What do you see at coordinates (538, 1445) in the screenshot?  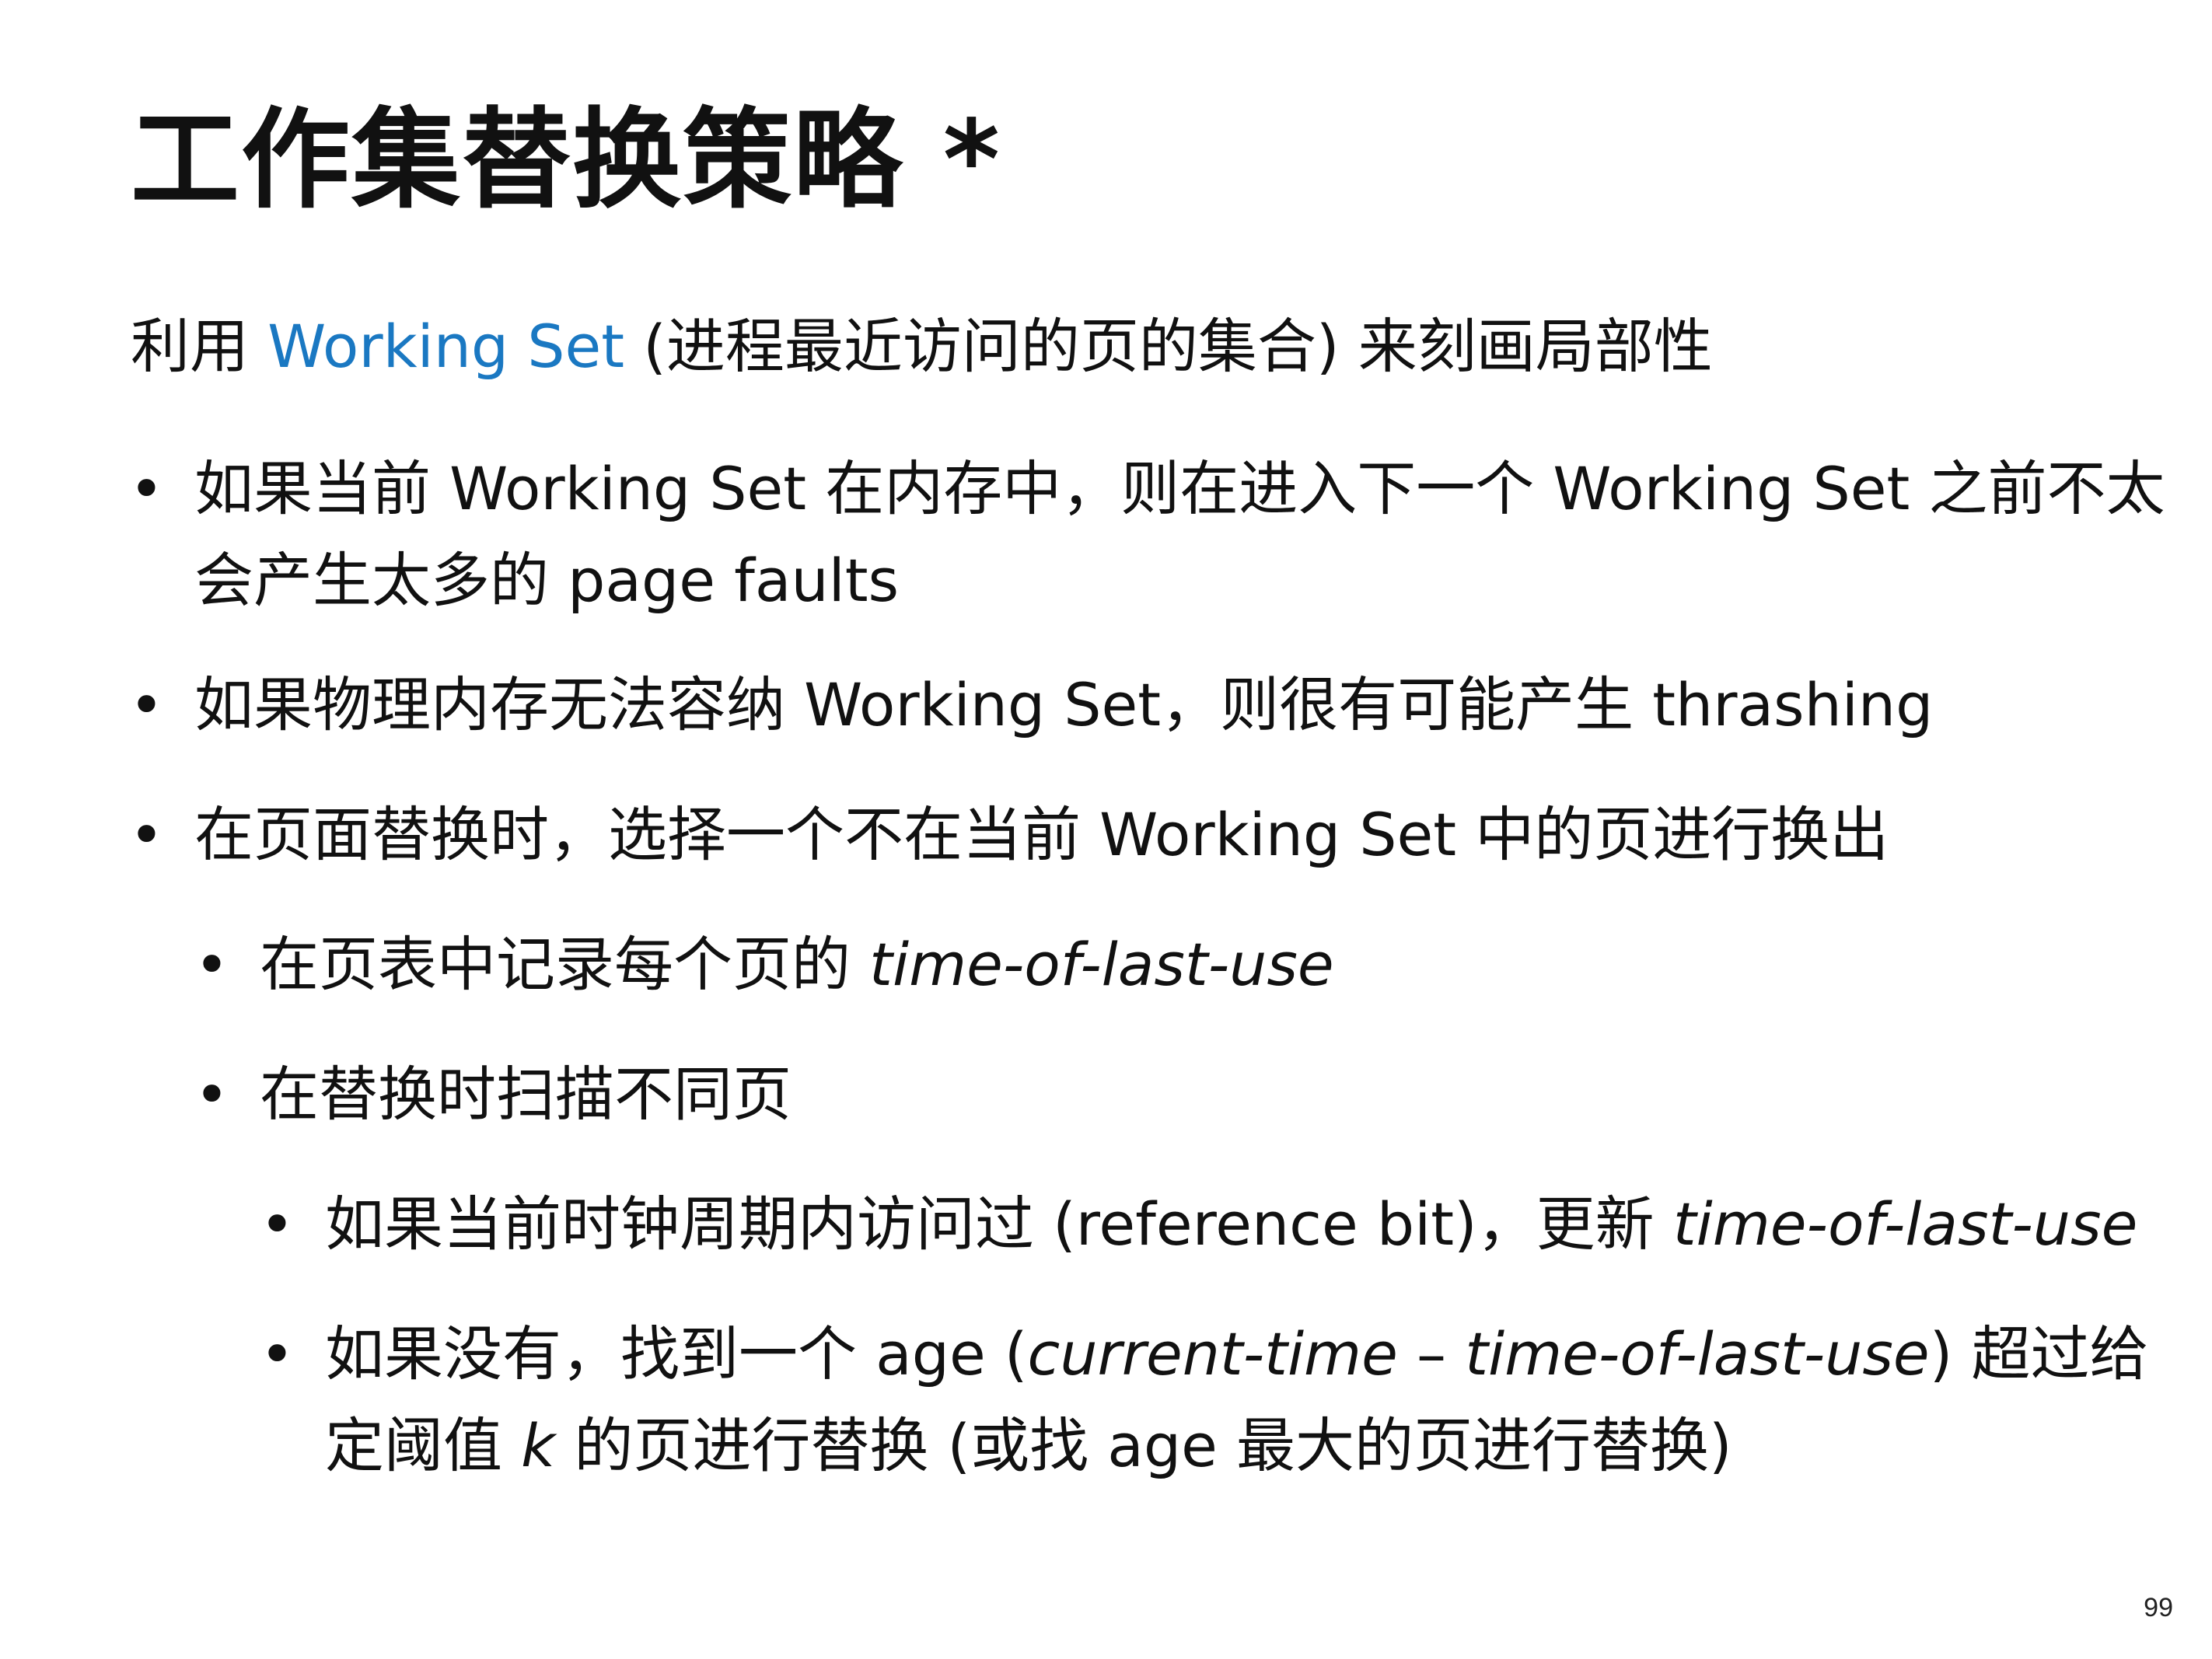 I see `threshold-k-term: k` at bounding box center [538, 1445].